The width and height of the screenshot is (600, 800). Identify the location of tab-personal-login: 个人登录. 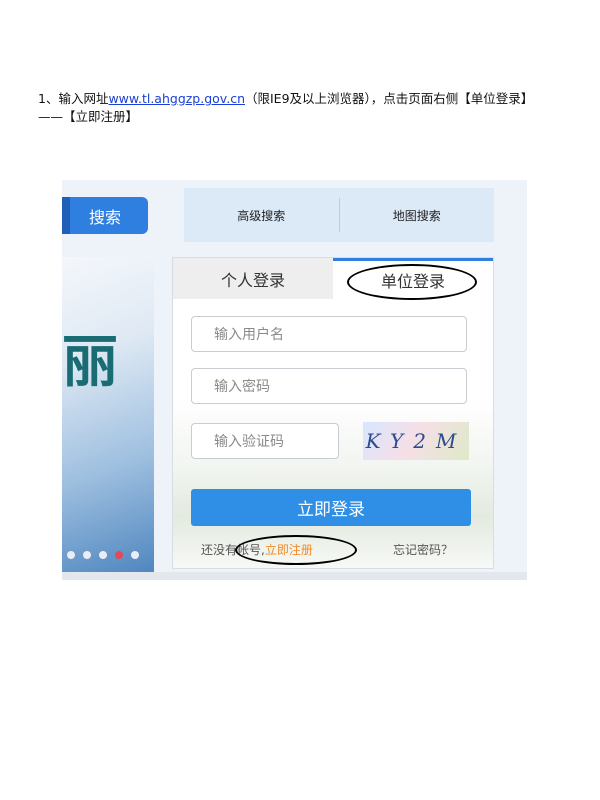
(253, 278).